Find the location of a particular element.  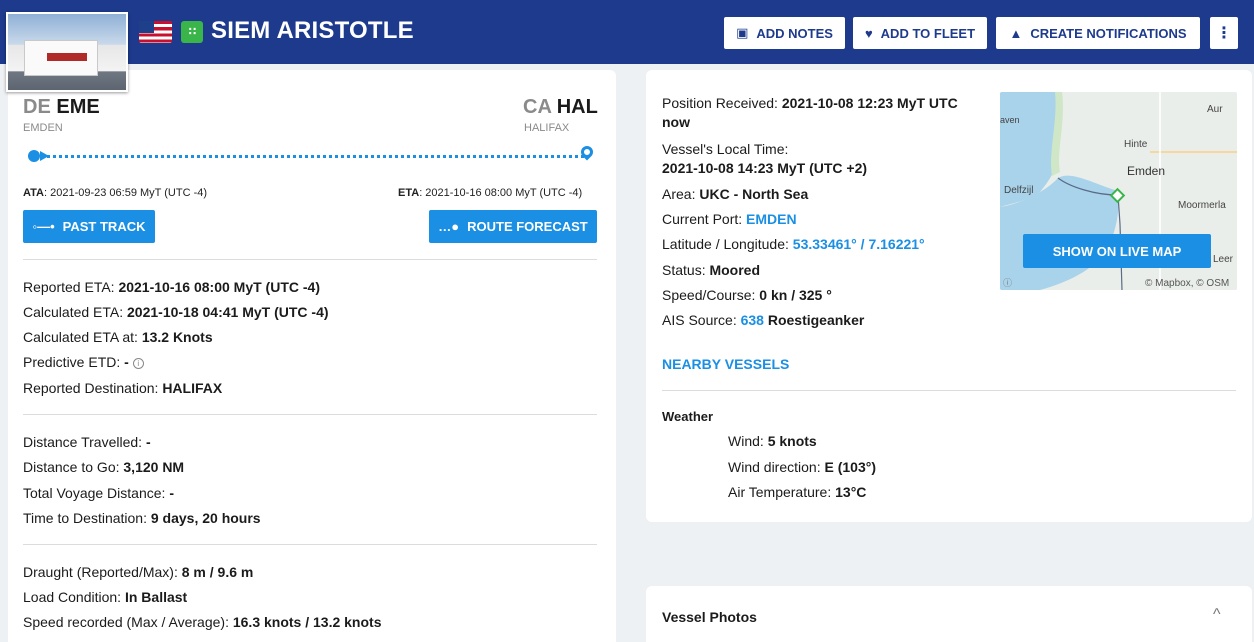

cargo-vessel-icon: ∷ is located at coordinates (192, 32).